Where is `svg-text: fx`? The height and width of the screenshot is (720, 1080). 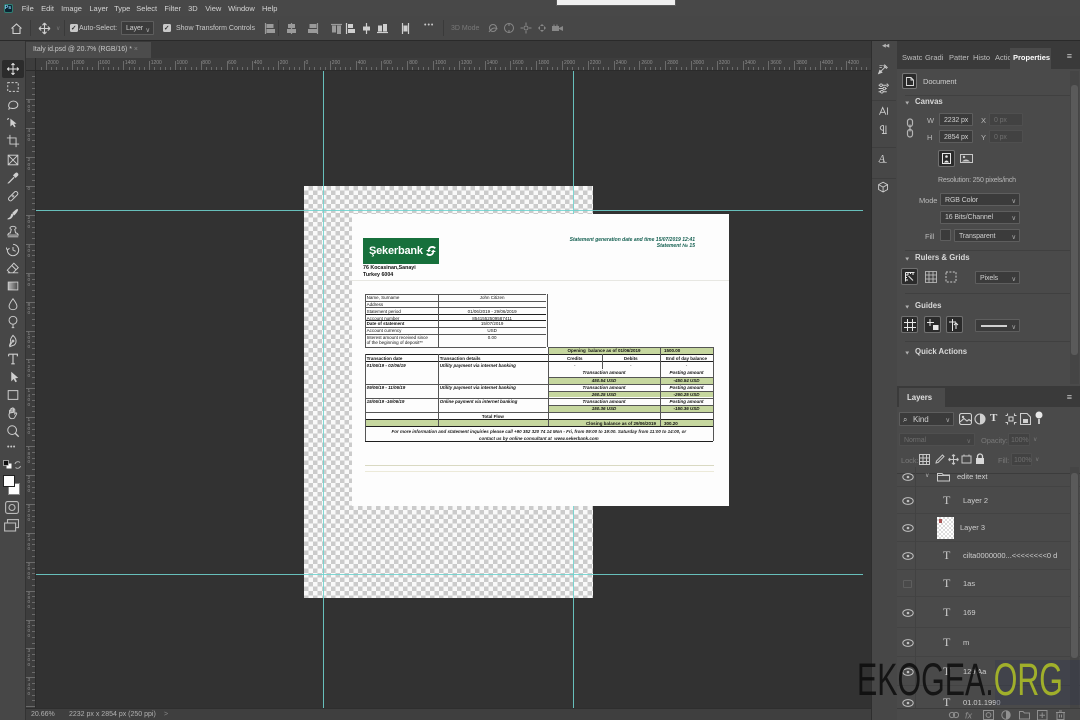 svg-text: fx is located at coordinates (969, 715).